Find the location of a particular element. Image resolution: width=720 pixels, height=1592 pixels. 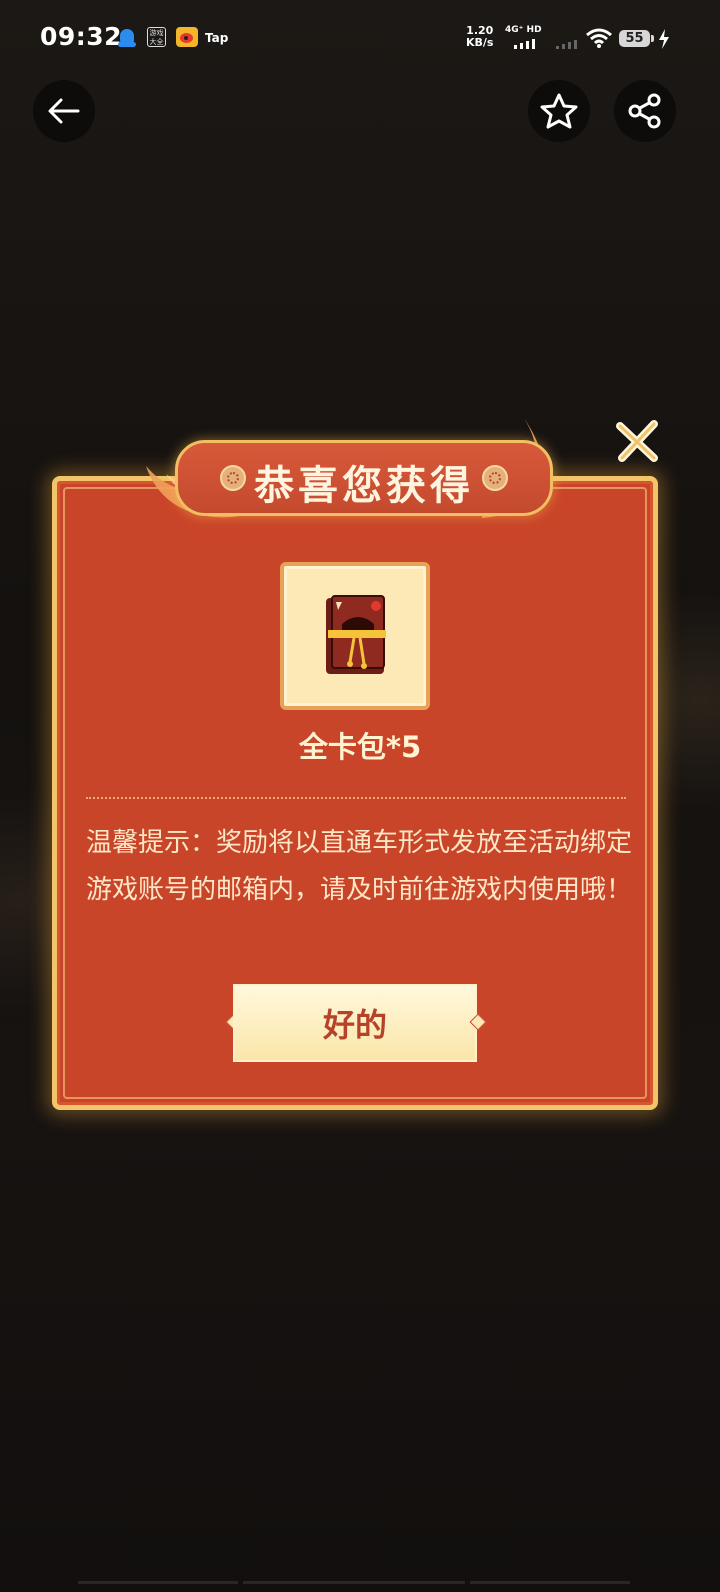

battery-tip is located at coordinates (652, 38).